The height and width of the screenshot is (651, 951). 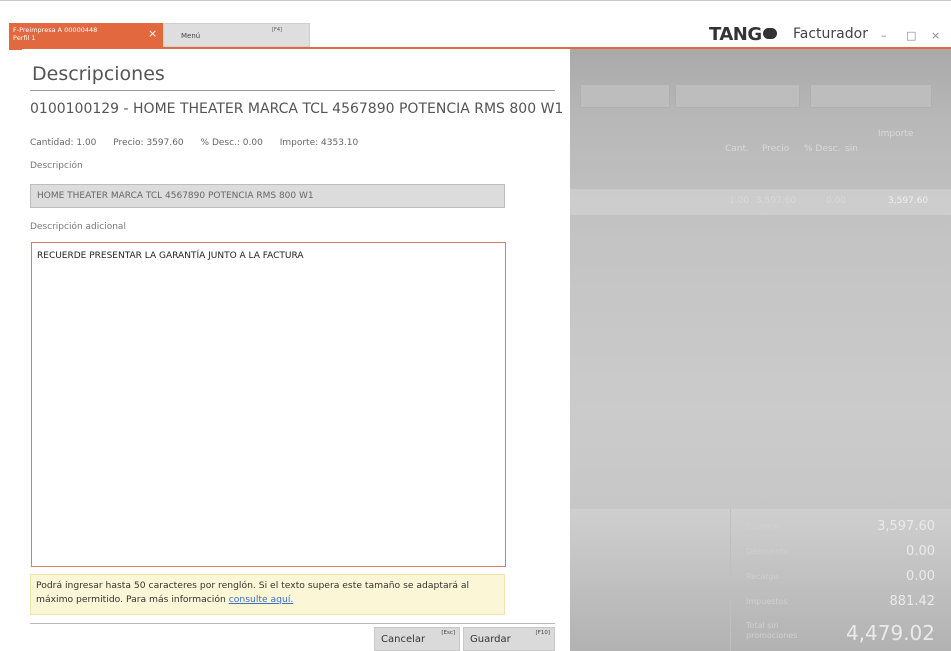 I want to click on cancel-hotkey: [Esc], so click(x=448, y=633).